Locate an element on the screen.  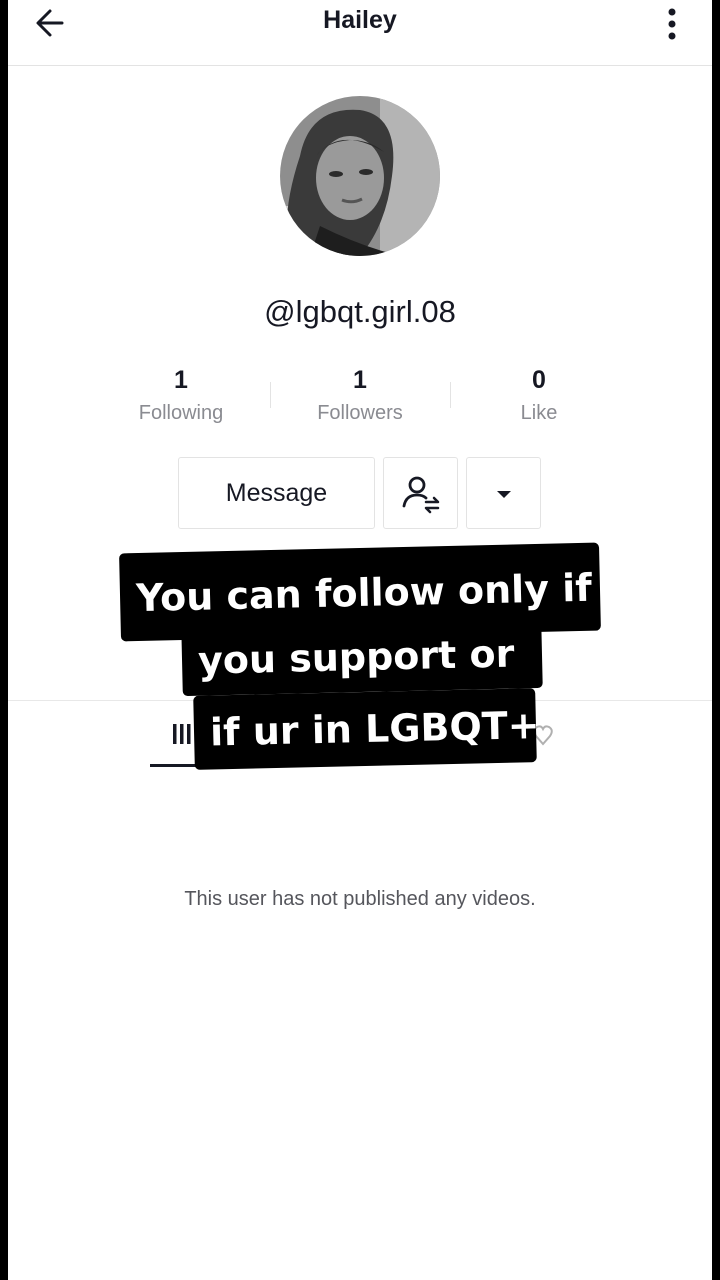
stat-likes: 0 Like is located at coordinates (539, 394).